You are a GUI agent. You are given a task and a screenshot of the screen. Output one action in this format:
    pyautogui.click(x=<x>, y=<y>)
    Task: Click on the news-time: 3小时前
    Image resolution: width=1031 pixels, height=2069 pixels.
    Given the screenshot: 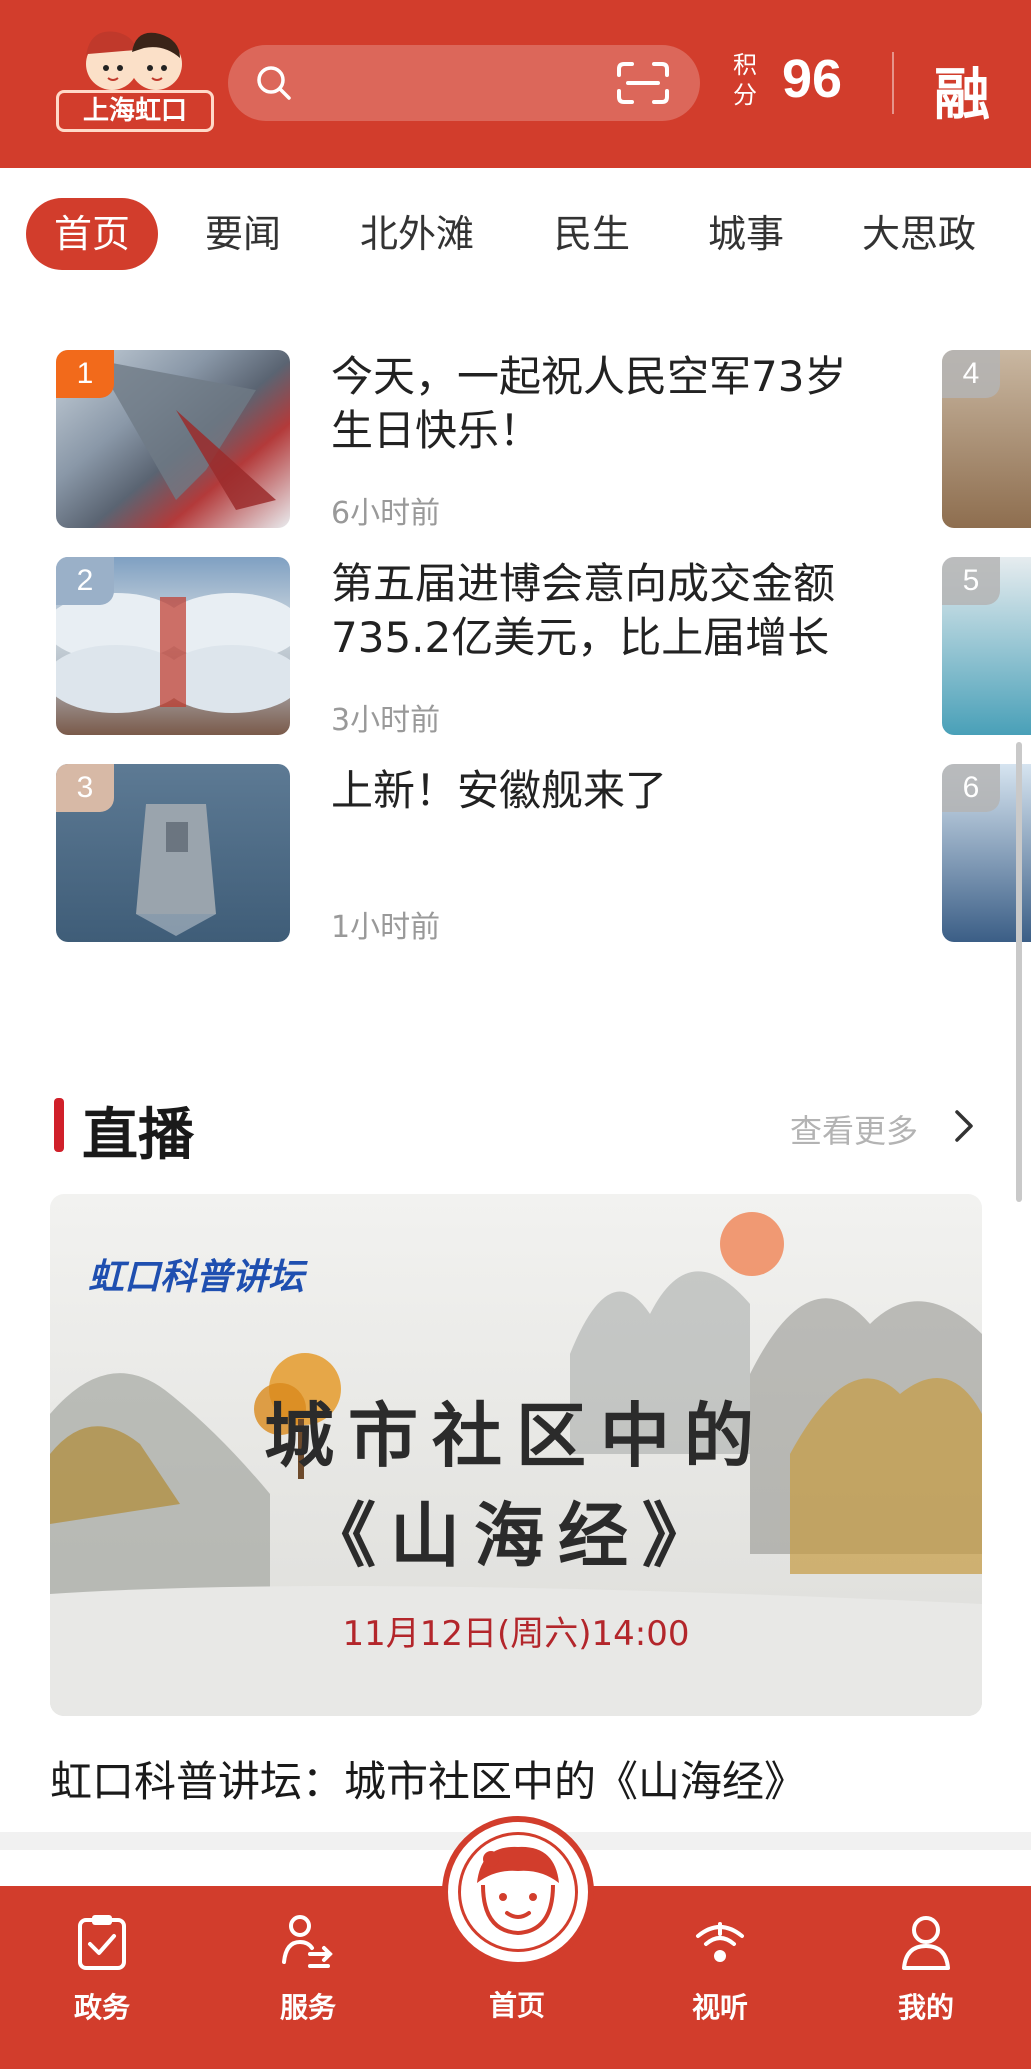 What is the action you would take?
    pyautogui.click(x=386, y=720)
    